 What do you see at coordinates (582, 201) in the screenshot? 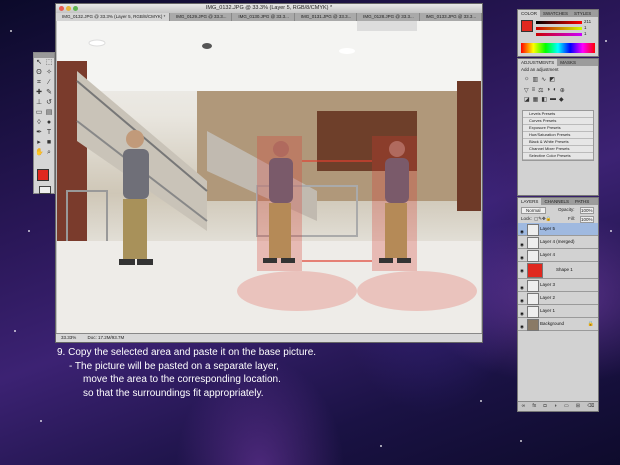
I see `tab-paths: PATHS` at bounding box center [582, 201].